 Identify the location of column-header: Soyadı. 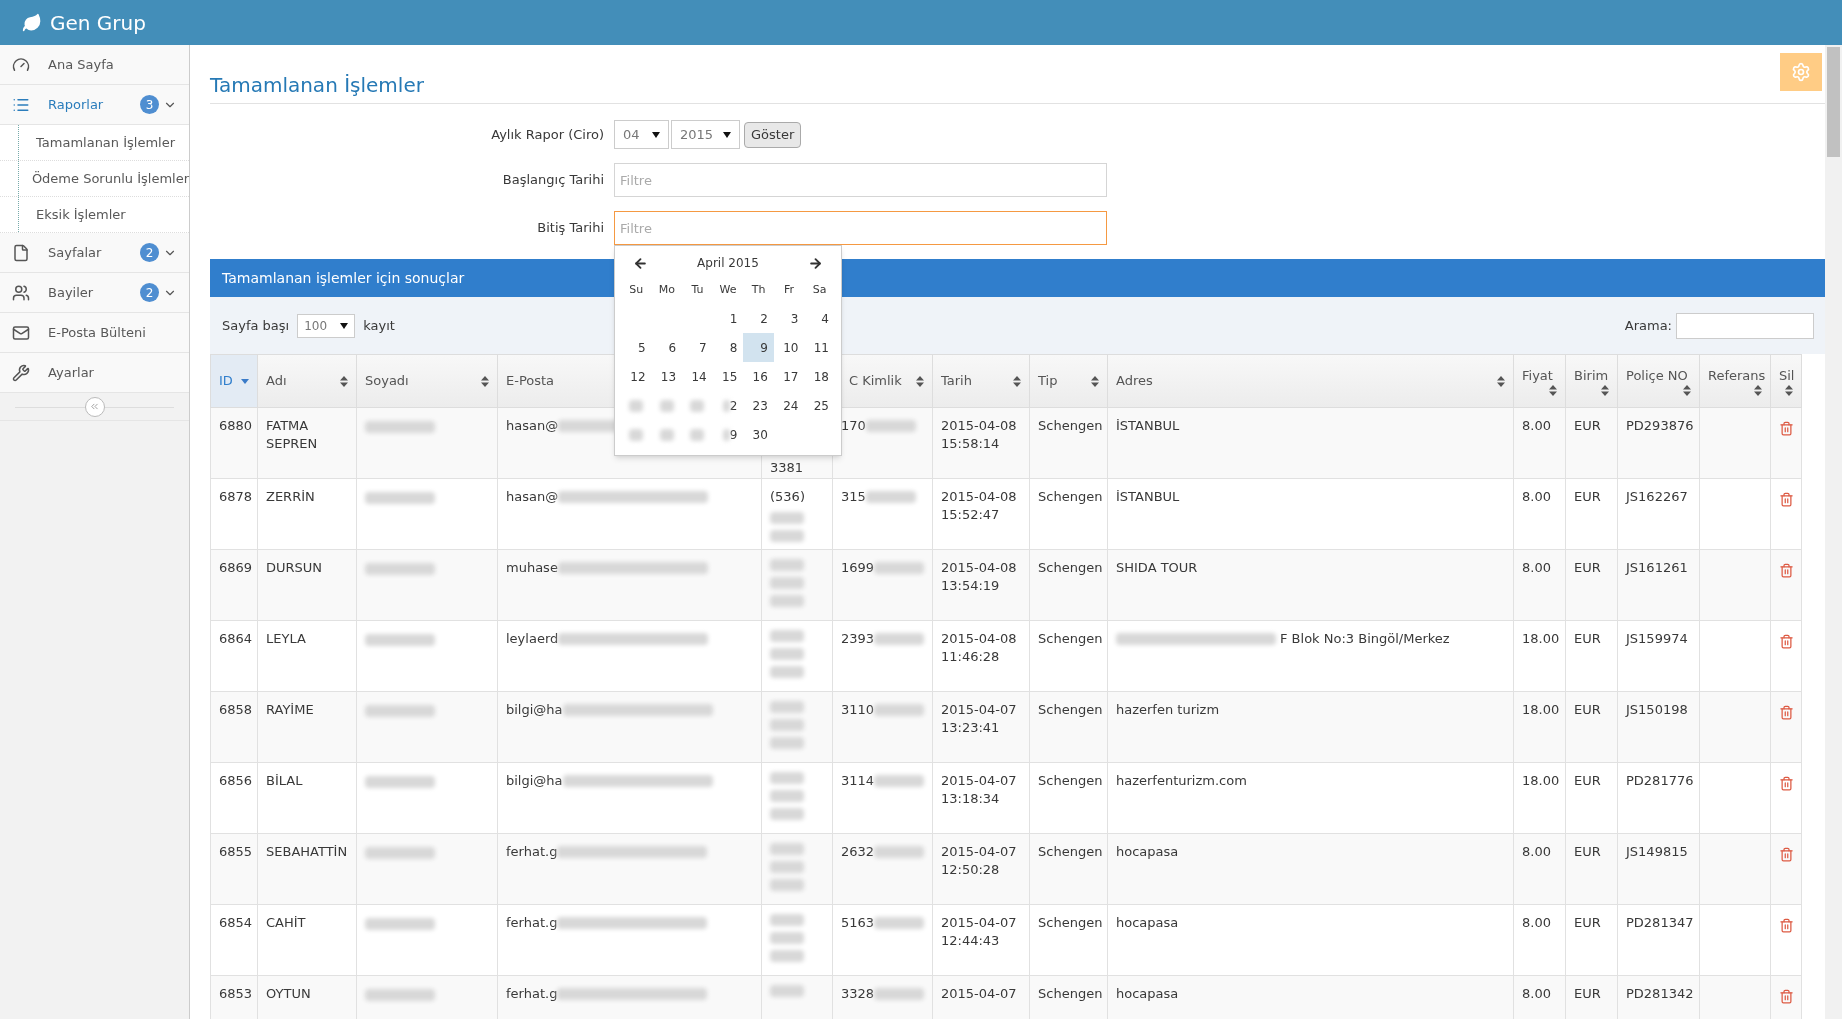
(427, 381).